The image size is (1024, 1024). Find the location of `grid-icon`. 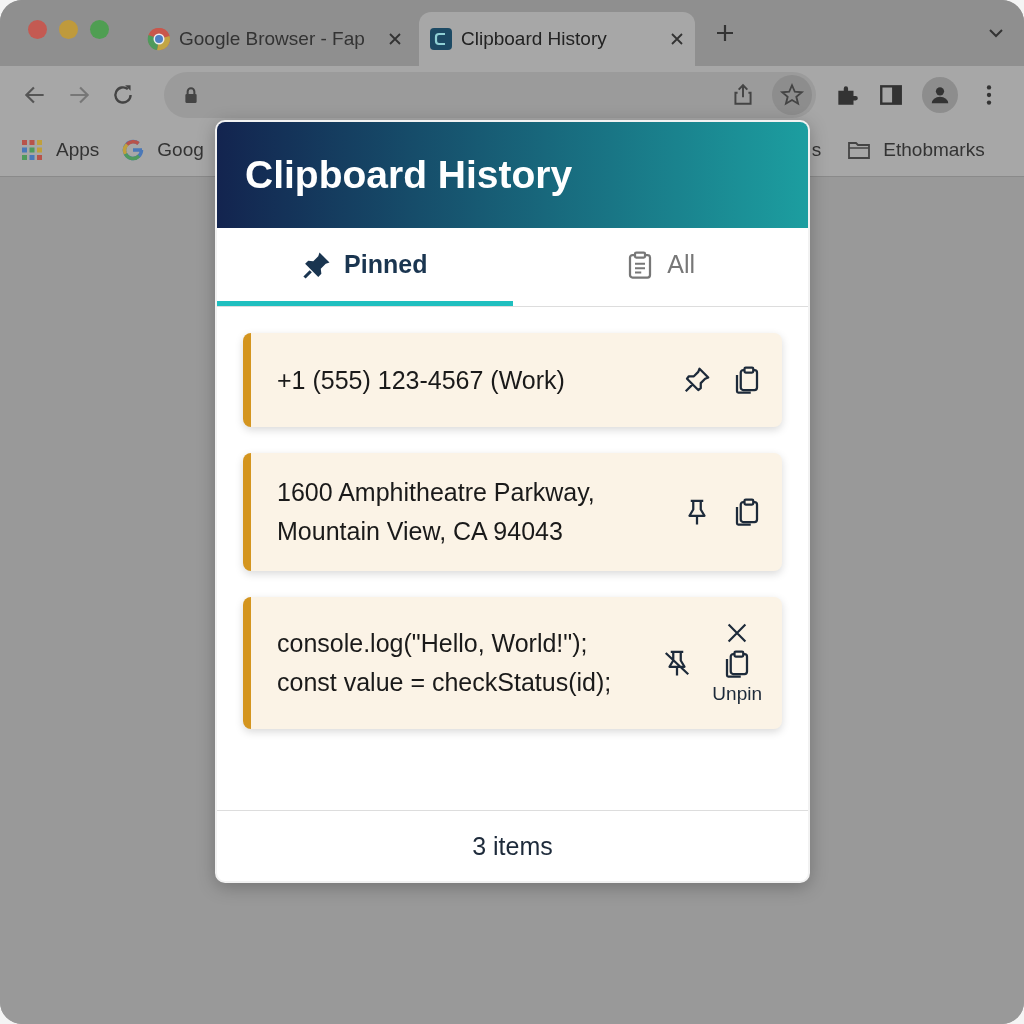

grid-icon is located at coordinates (32, 150).